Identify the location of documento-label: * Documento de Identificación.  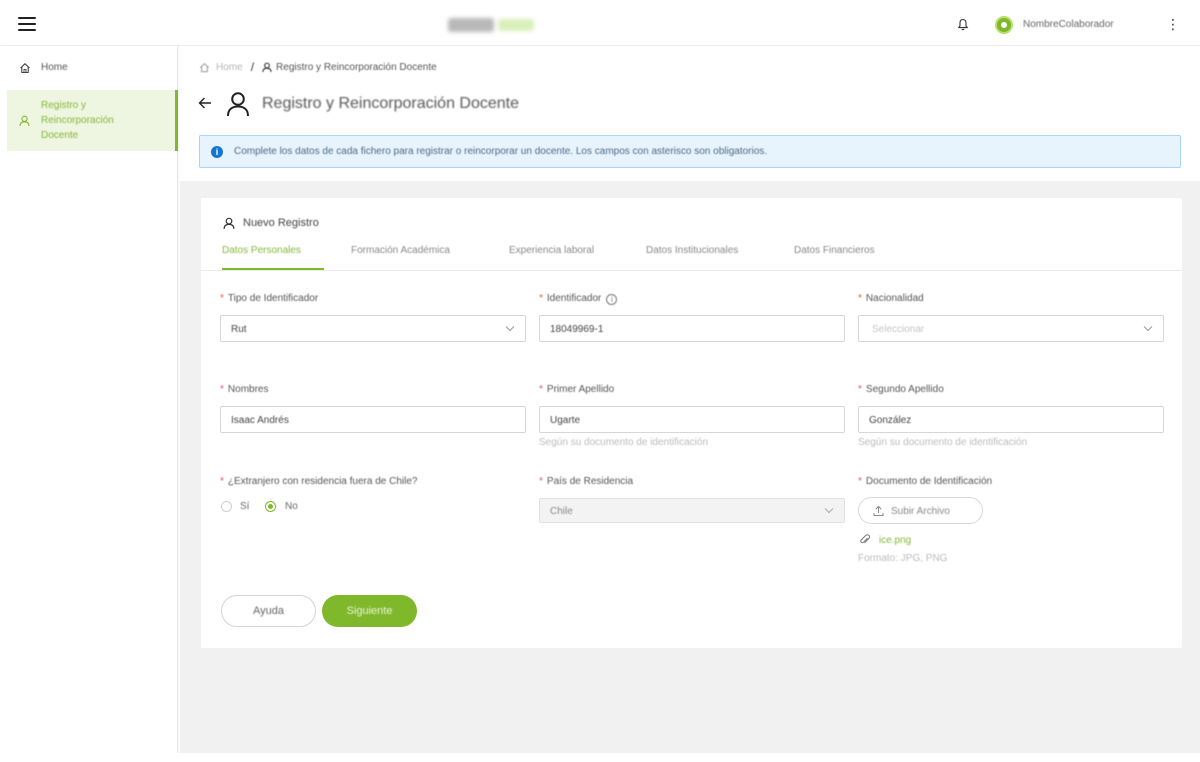
(925, 481).